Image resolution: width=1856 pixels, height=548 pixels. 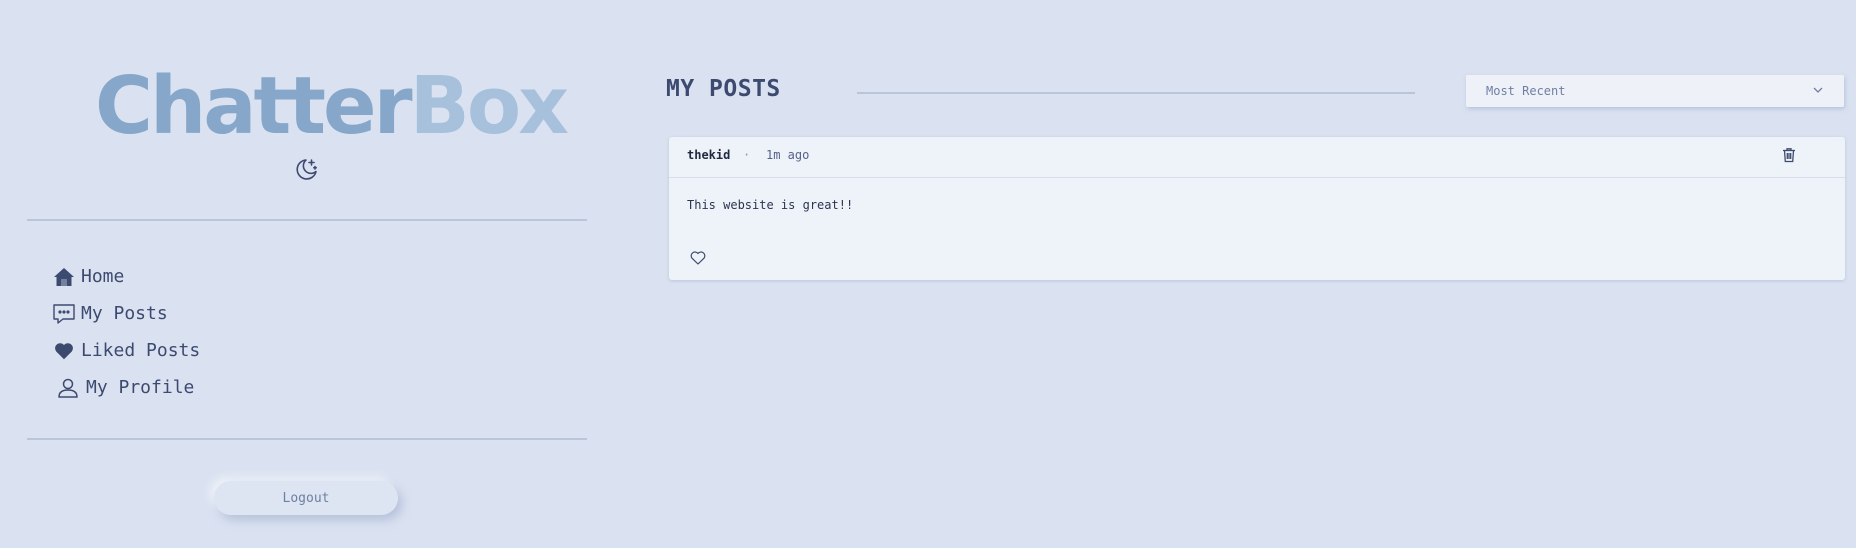 What do you see at coordinates (307, 439) in the screenshot?
I see `sidebar-divider-bottom` at bounding box center [307, 439].